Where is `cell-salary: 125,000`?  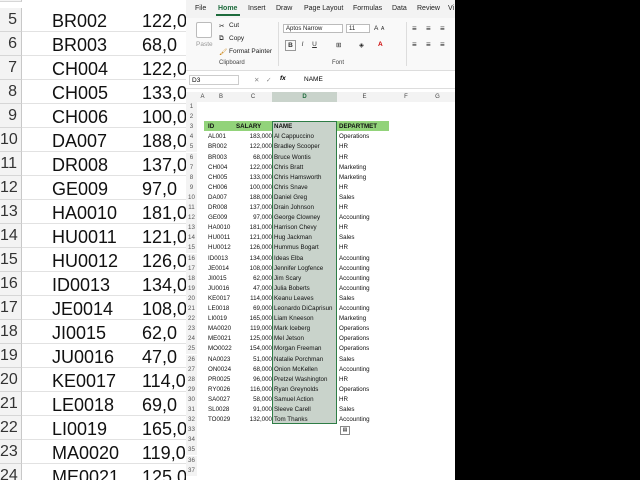 cell-salary: 125,000 is located at coordinates (253, 339).